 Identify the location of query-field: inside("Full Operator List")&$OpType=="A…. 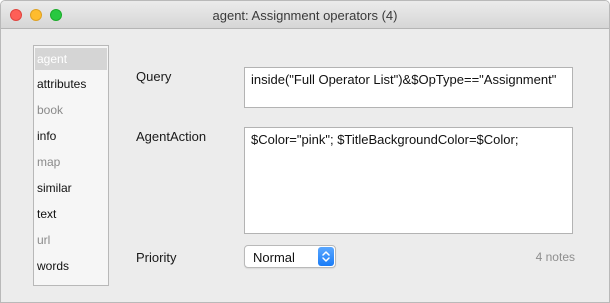
(408, 87).